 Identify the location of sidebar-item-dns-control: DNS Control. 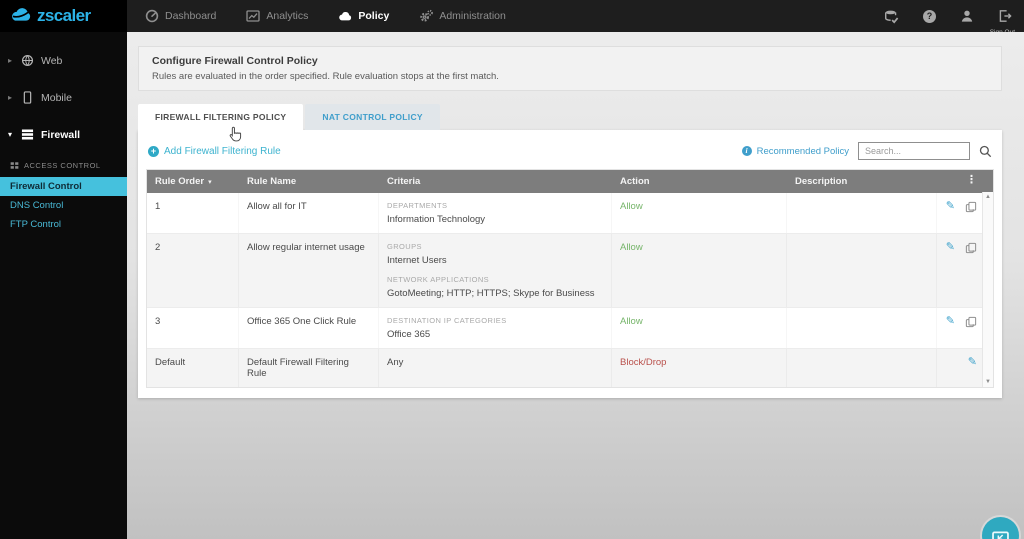
(63, 205).